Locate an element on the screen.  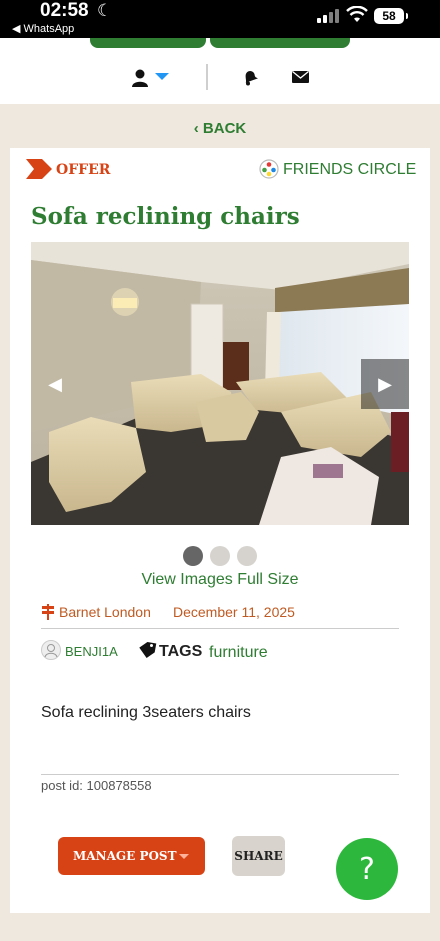
visibility-label: FRIENDS CIRCLE is located at coordinates (350, 169).